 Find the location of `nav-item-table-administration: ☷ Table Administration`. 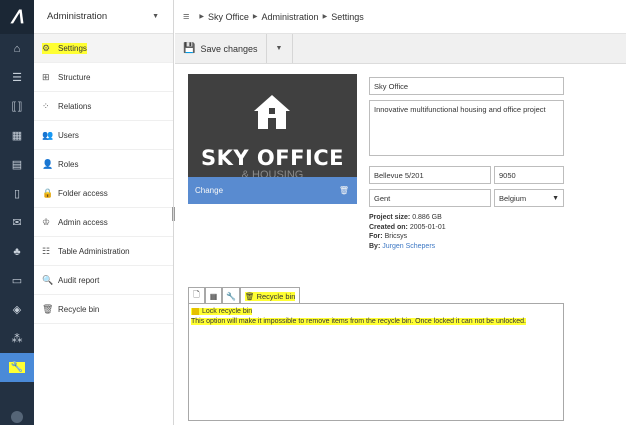

nav-item-table-administration: ☷ Table Administration is located at coordinates (103, 251).